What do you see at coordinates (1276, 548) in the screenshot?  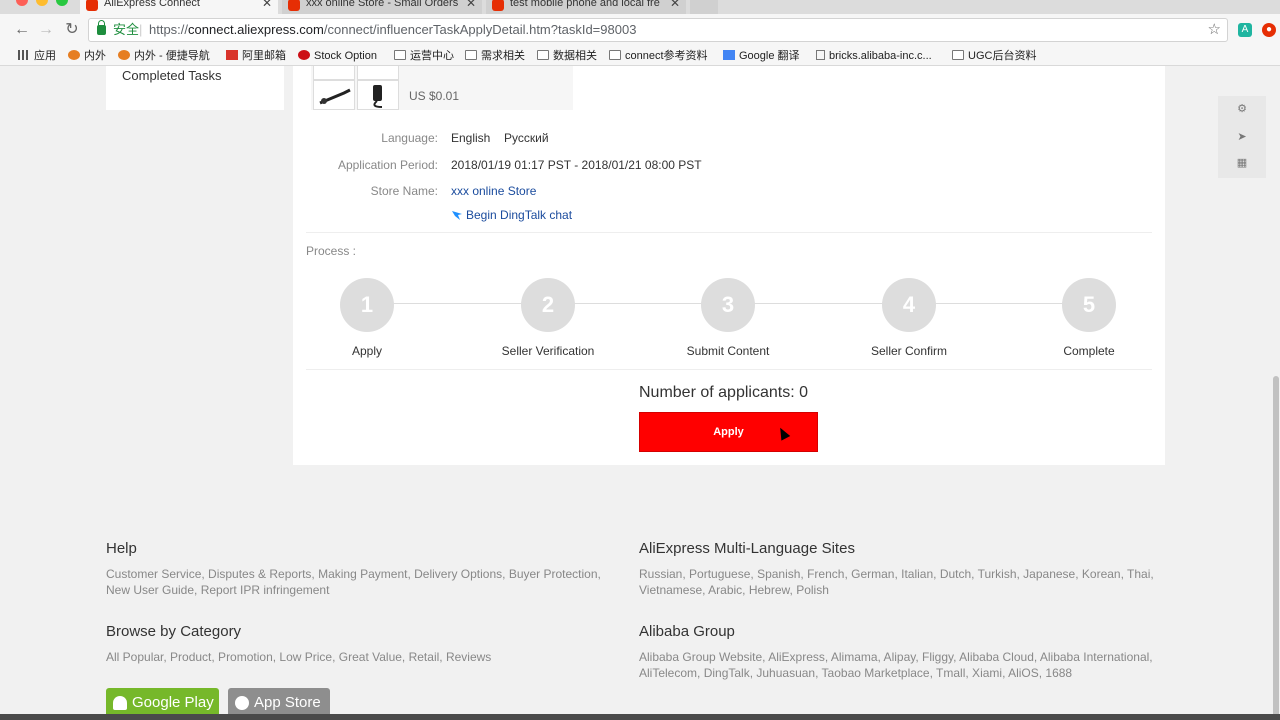 I see `scrollbar-thumb` at bounding box center [1276, 548].